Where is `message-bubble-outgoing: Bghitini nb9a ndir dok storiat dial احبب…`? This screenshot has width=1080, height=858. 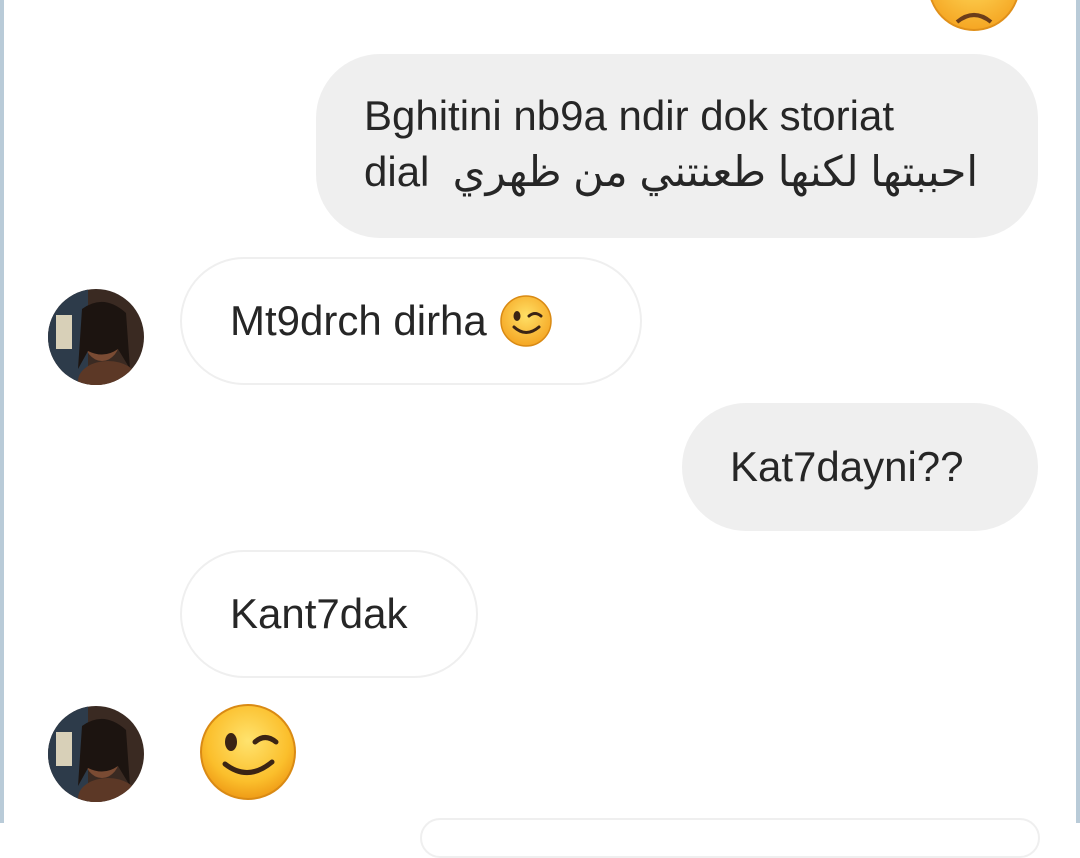 message-bubble-outgoing: Bghitini nb9a ndir dok storiat dial احبب… is located at coordinates (677, 146).